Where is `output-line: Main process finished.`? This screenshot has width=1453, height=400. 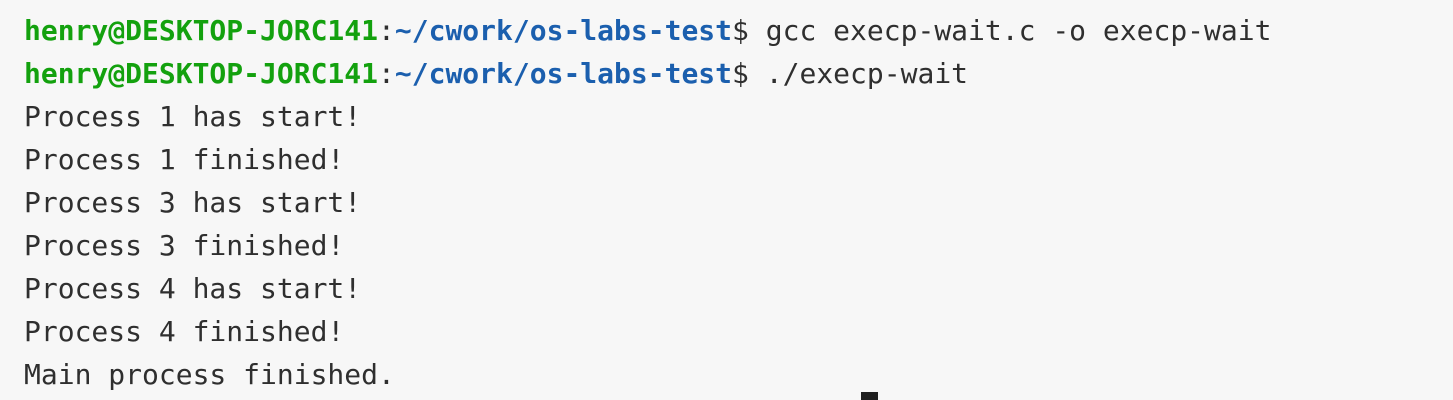 output-line: Main process finished. is located at coordinates (209, 374).